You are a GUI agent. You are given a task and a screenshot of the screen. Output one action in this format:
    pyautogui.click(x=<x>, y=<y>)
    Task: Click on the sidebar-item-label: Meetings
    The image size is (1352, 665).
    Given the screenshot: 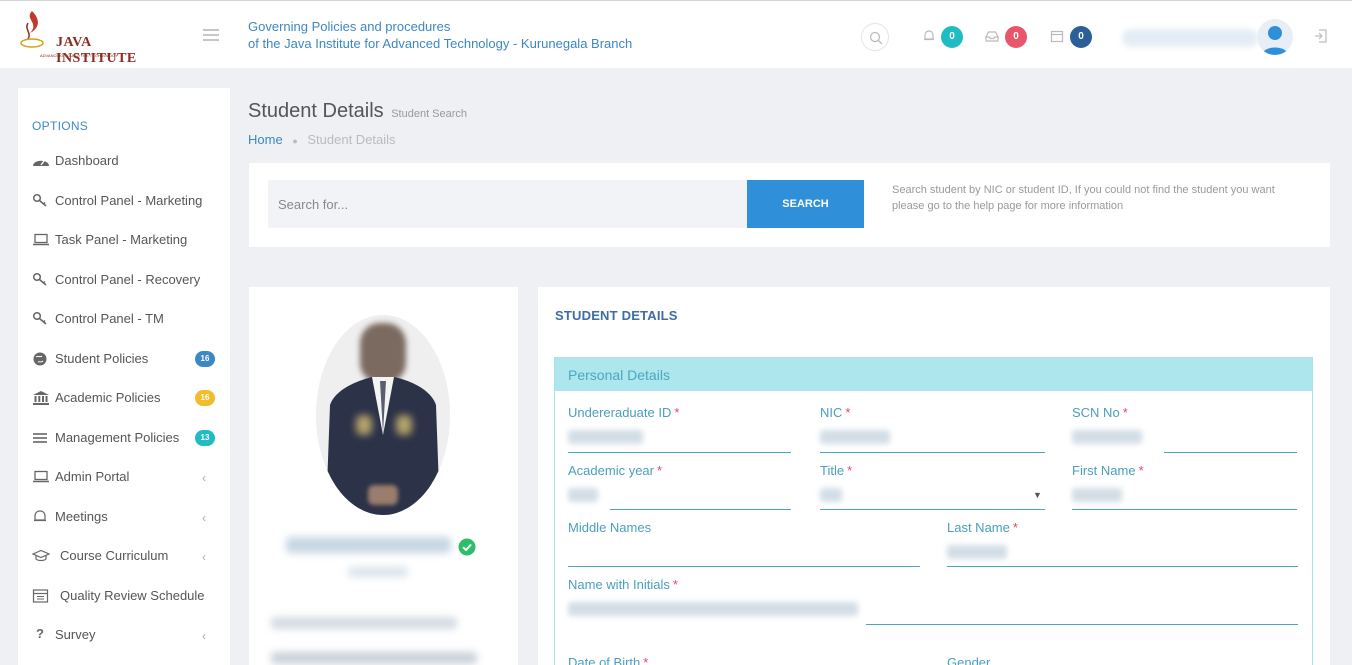 What is the action you would take?
    pyautogui.click(x=81, y=516)
    